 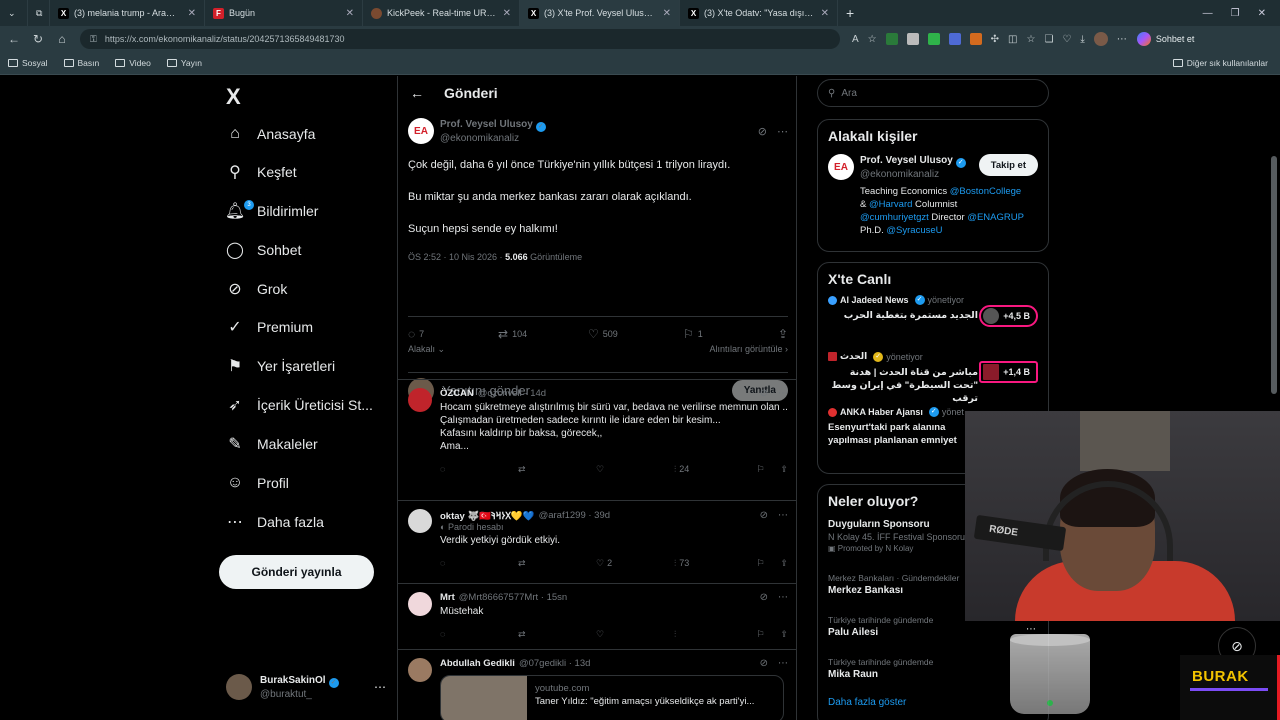 I want to click on back-icon: ←, so click(x=14, y=39).